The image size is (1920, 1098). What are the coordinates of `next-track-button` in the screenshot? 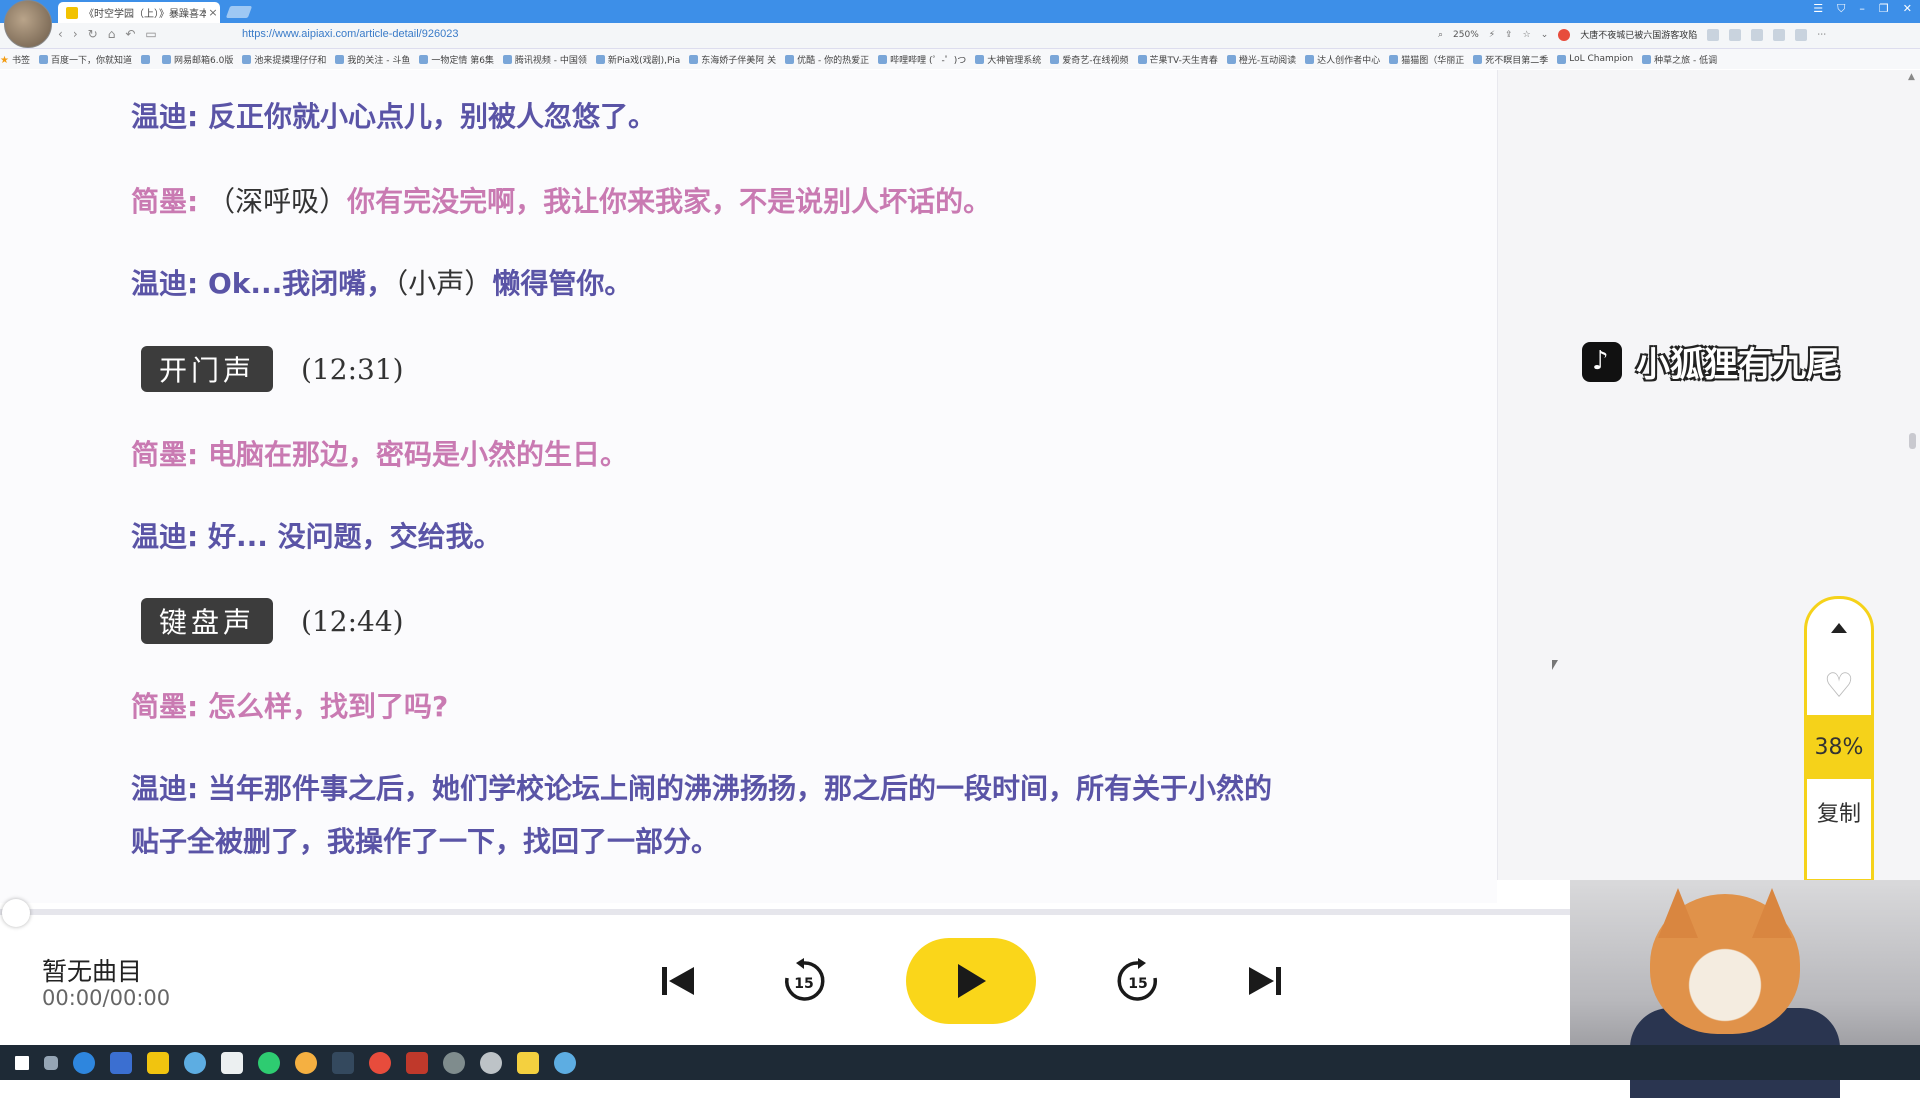 It's located at (1265, 981).